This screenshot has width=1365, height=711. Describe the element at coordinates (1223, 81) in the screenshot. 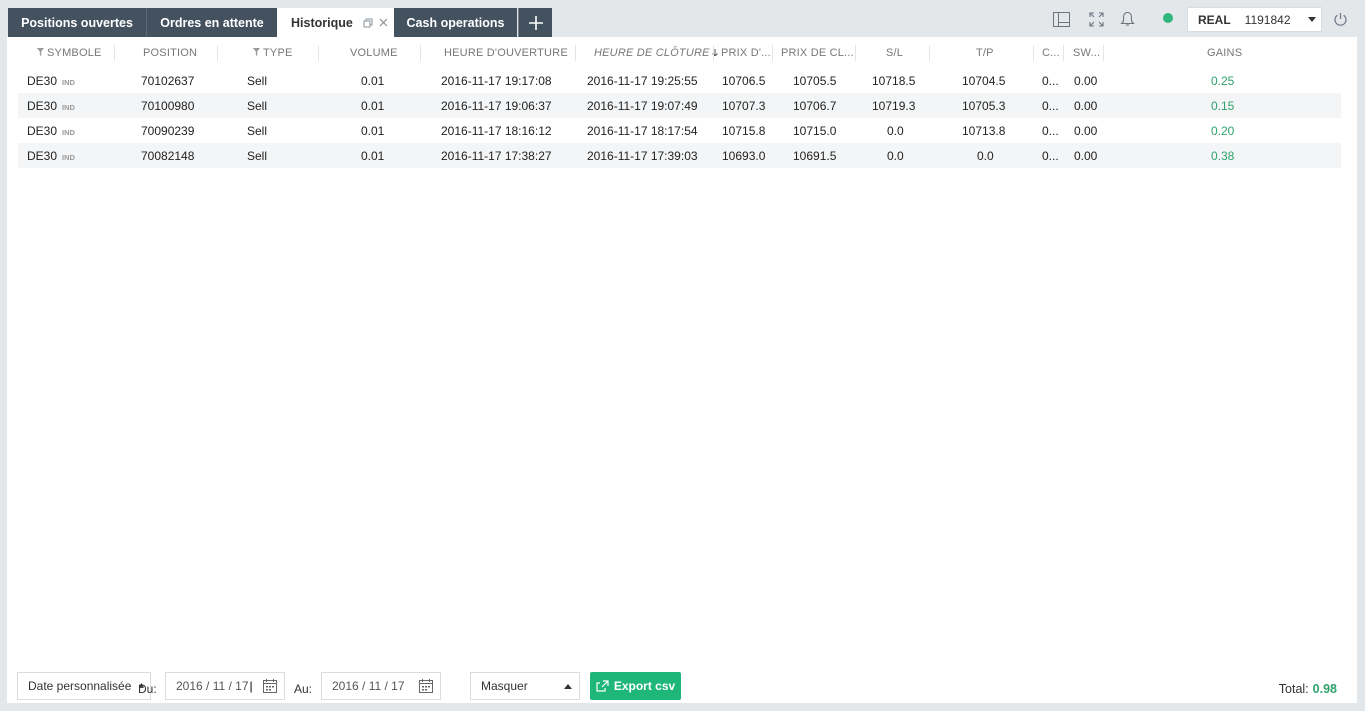

I see `cell-gain: 0.25` at that location.